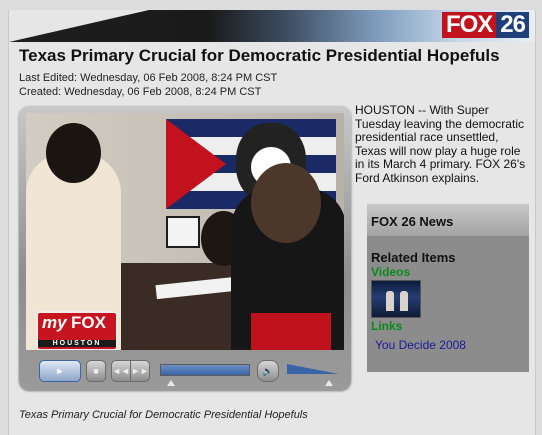 This screenshot has width=542, height=435. I want to click on play-icon: ►, so click(60, 371).